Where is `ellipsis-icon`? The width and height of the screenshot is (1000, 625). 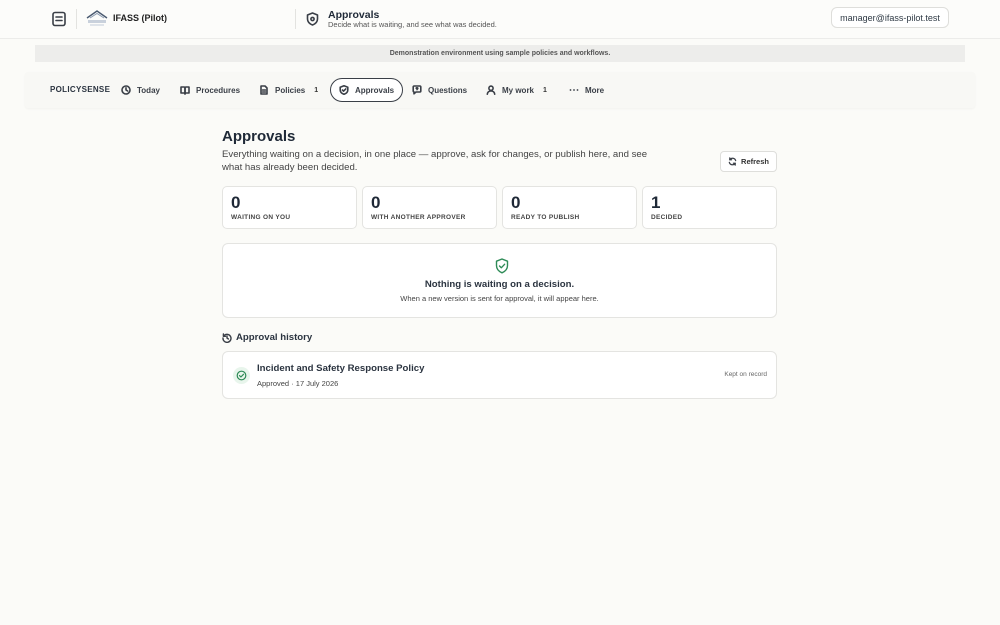 ellipsis-icon is located at coordinates (574, 90).